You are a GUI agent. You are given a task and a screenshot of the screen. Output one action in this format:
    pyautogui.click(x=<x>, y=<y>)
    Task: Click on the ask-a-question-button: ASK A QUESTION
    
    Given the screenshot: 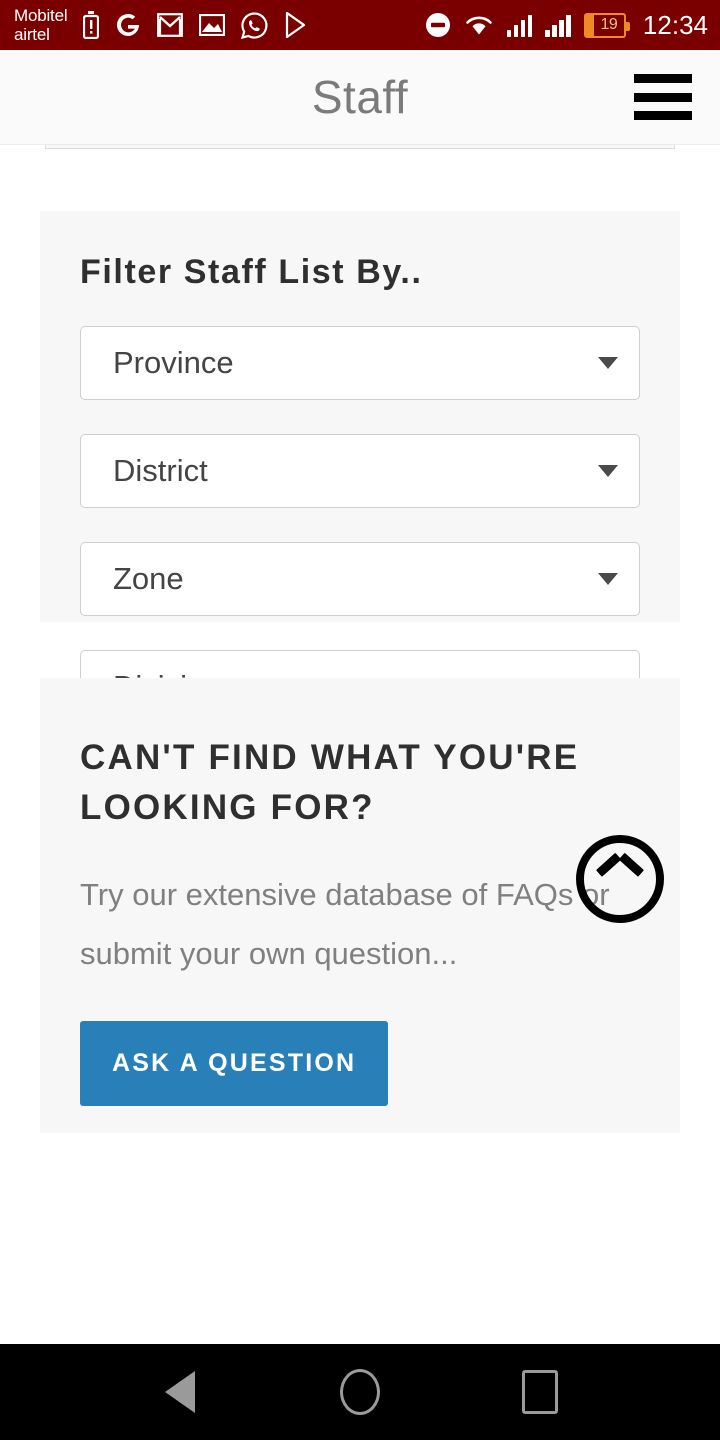 What is the action you would take?
    pyautogui.click(x=234, y=1063)
    